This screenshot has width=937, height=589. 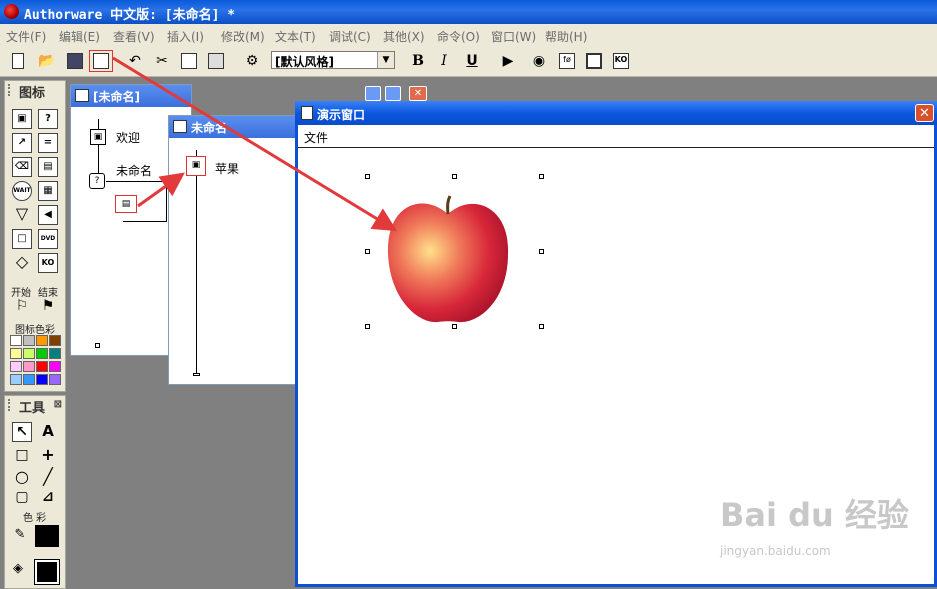 I want to click on find-icon: ⚙, so click(x=252, y=61).